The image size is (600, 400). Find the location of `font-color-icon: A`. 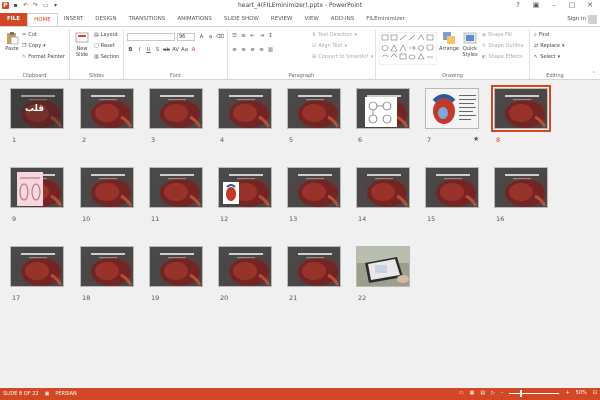

font-color-icon: A is located at coordinates (193, 50).